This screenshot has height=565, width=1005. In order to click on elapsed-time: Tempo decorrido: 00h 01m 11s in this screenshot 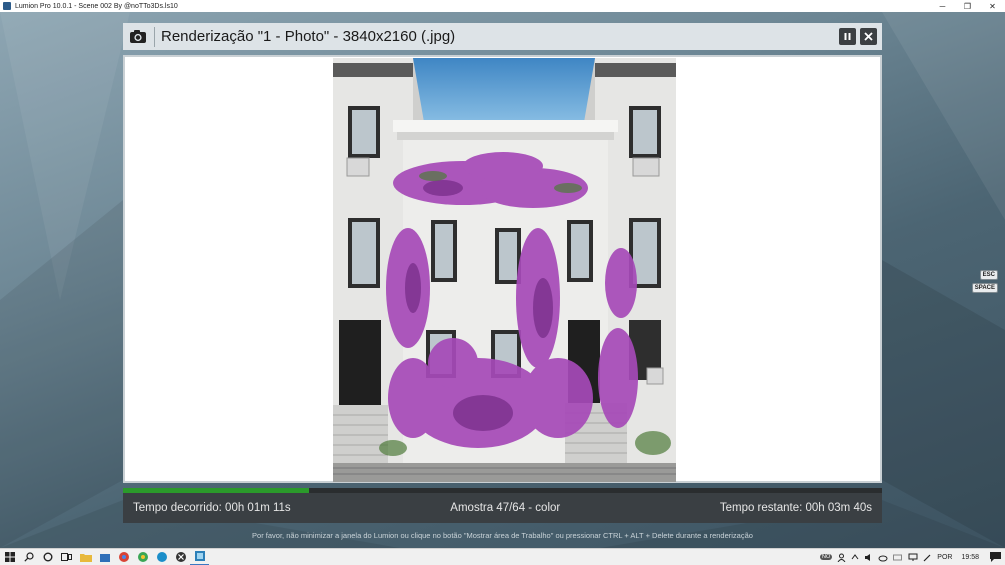, I will do `click(212, 508)`.